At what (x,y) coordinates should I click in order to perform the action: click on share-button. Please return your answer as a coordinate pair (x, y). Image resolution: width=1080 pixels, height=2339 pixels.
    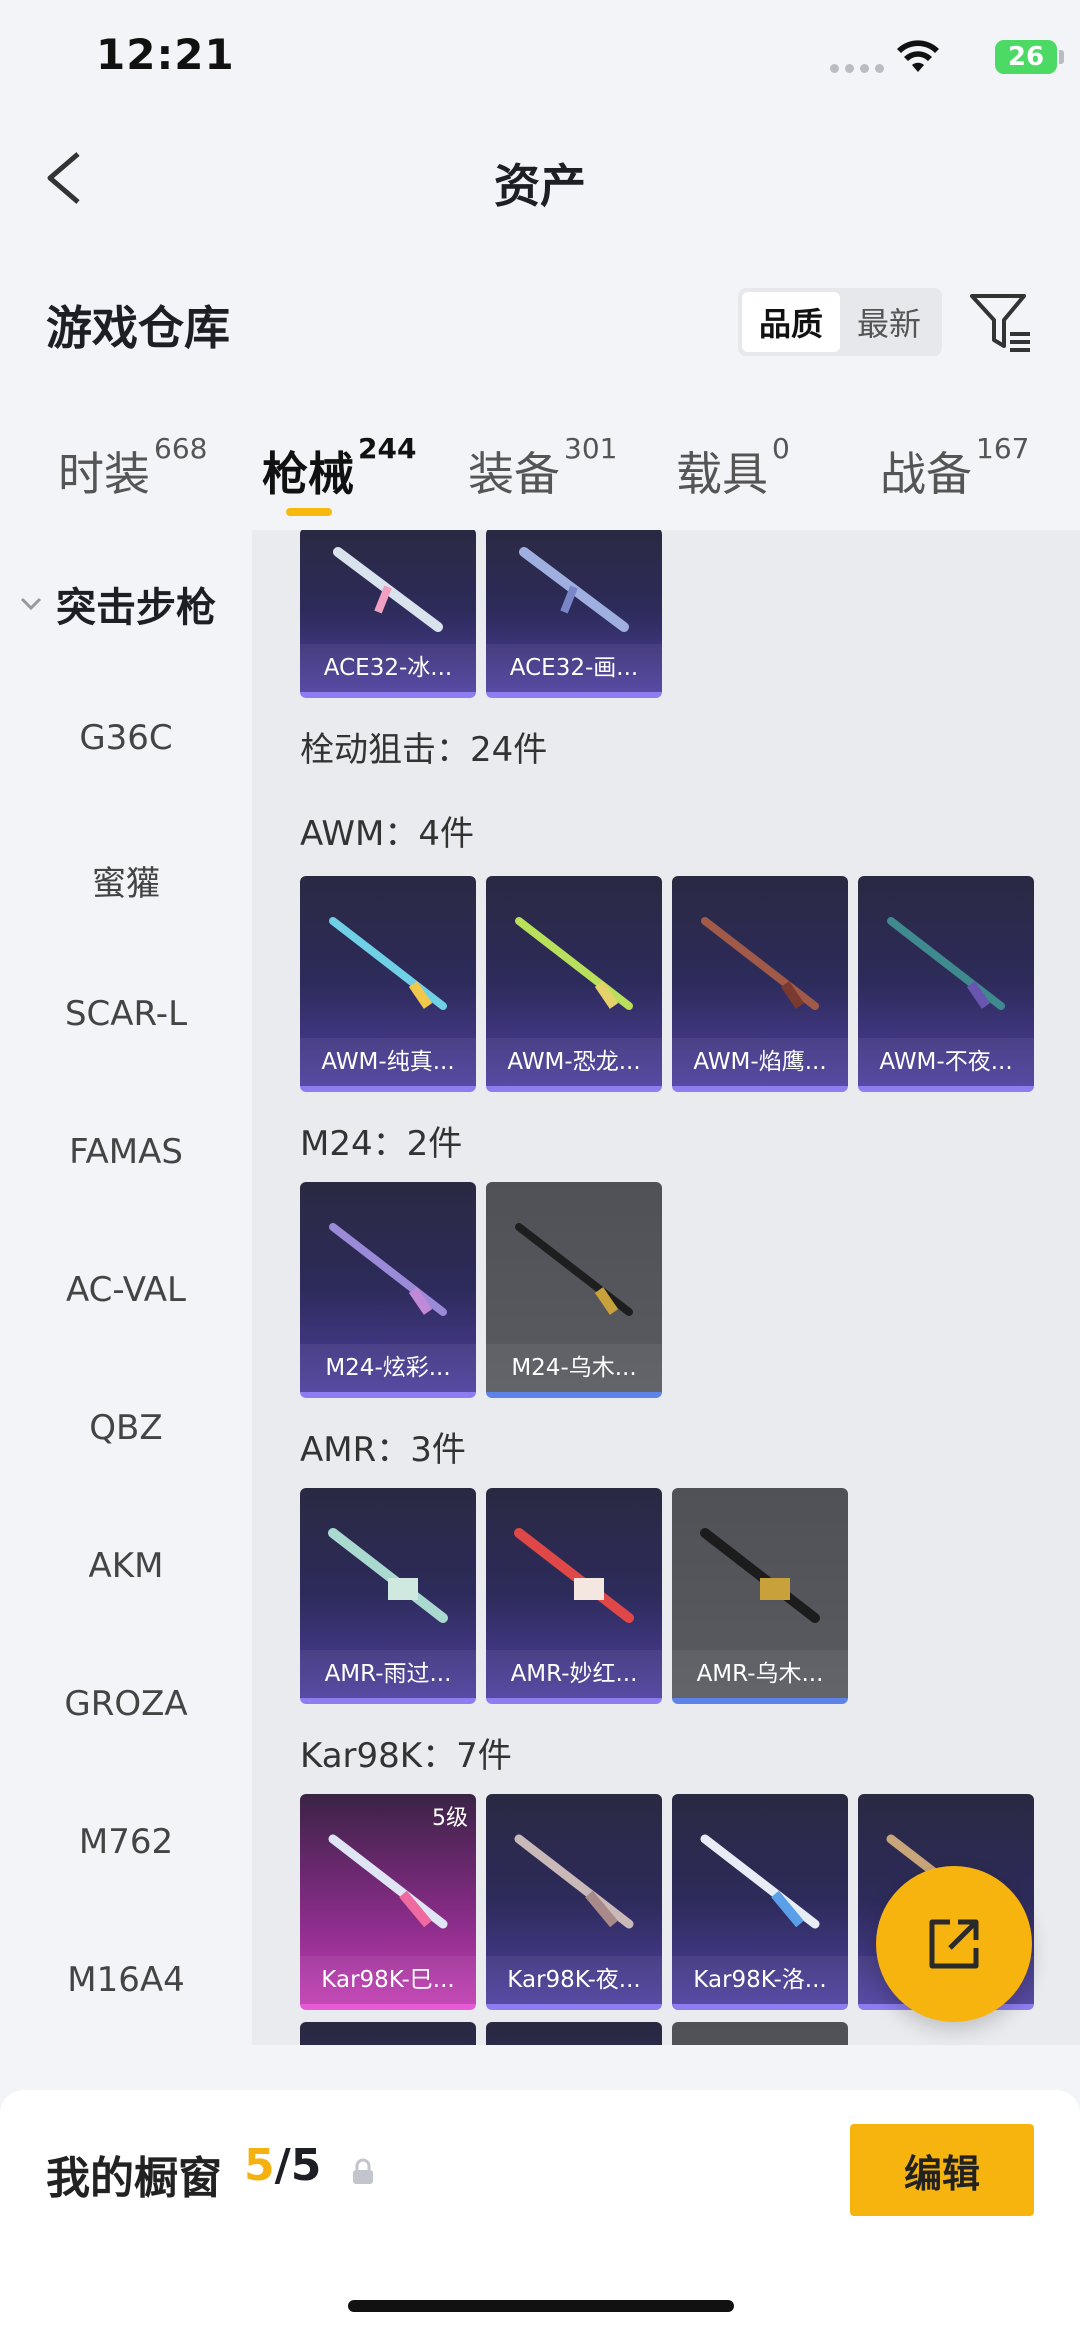
    Looking at the image, I should click on (954, 1944).